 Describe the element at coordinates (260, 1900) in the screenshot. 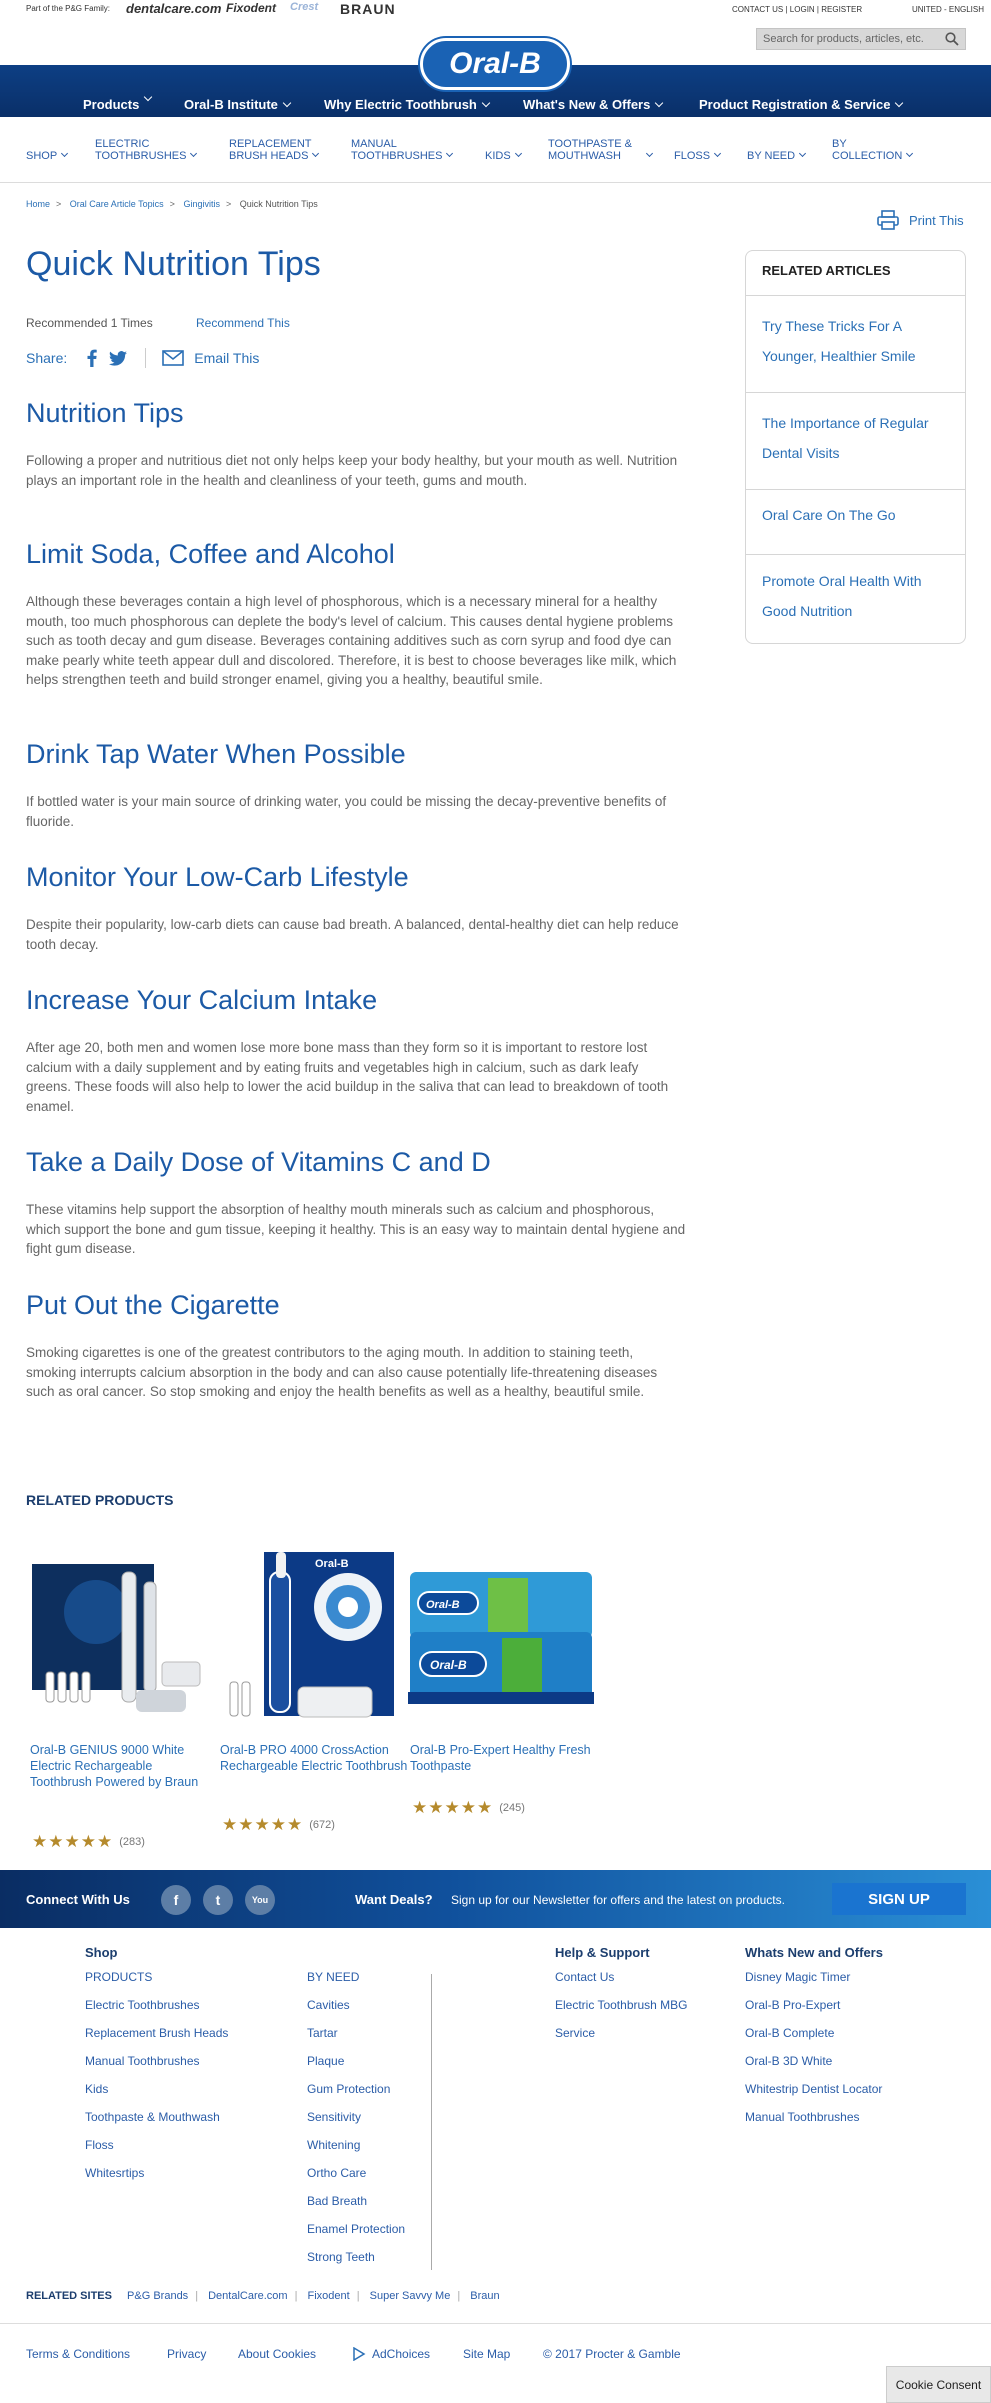

I see `youtube-icon: You` at that location.